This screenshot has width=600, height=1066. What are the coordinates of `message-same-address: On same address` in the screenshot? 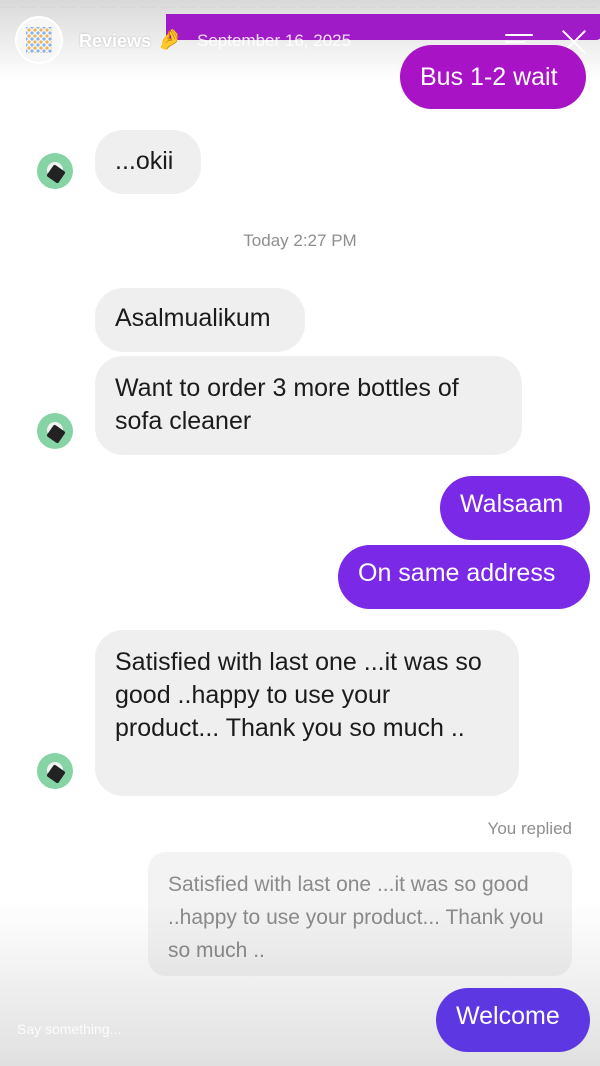 It's located at (464, 577).